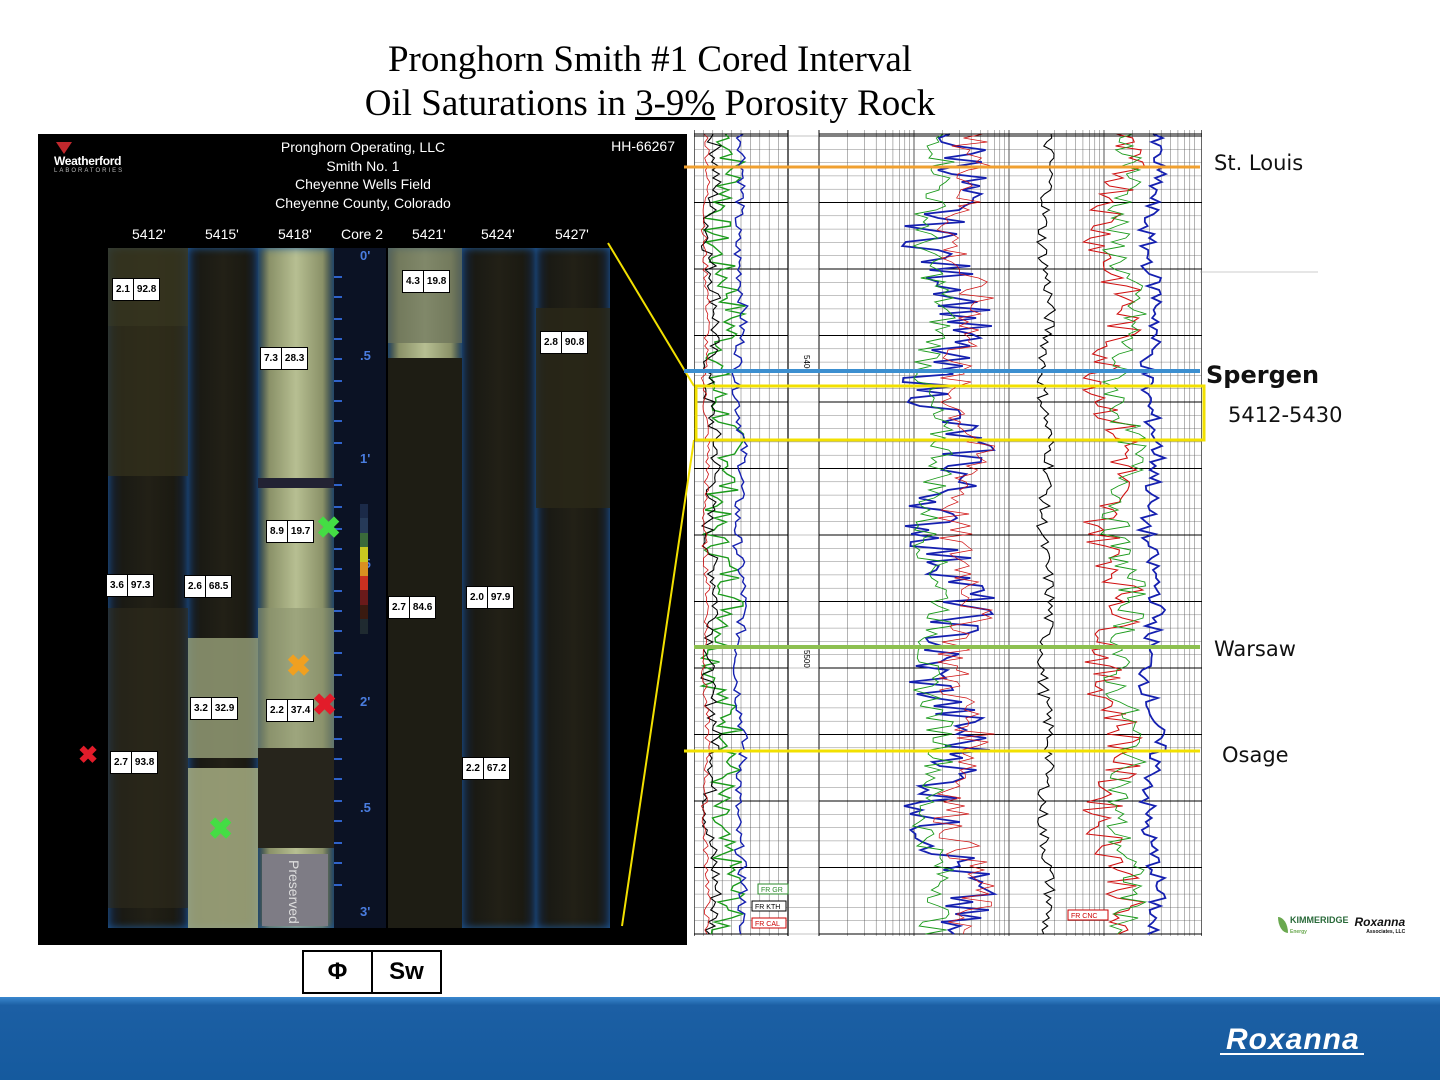 The image size is (1440, 1080). What do you see at coordinates (1259, 163) in the screenshot?
I see `formation-st-louis: St. Louis` at bounding box center [1259, 163].